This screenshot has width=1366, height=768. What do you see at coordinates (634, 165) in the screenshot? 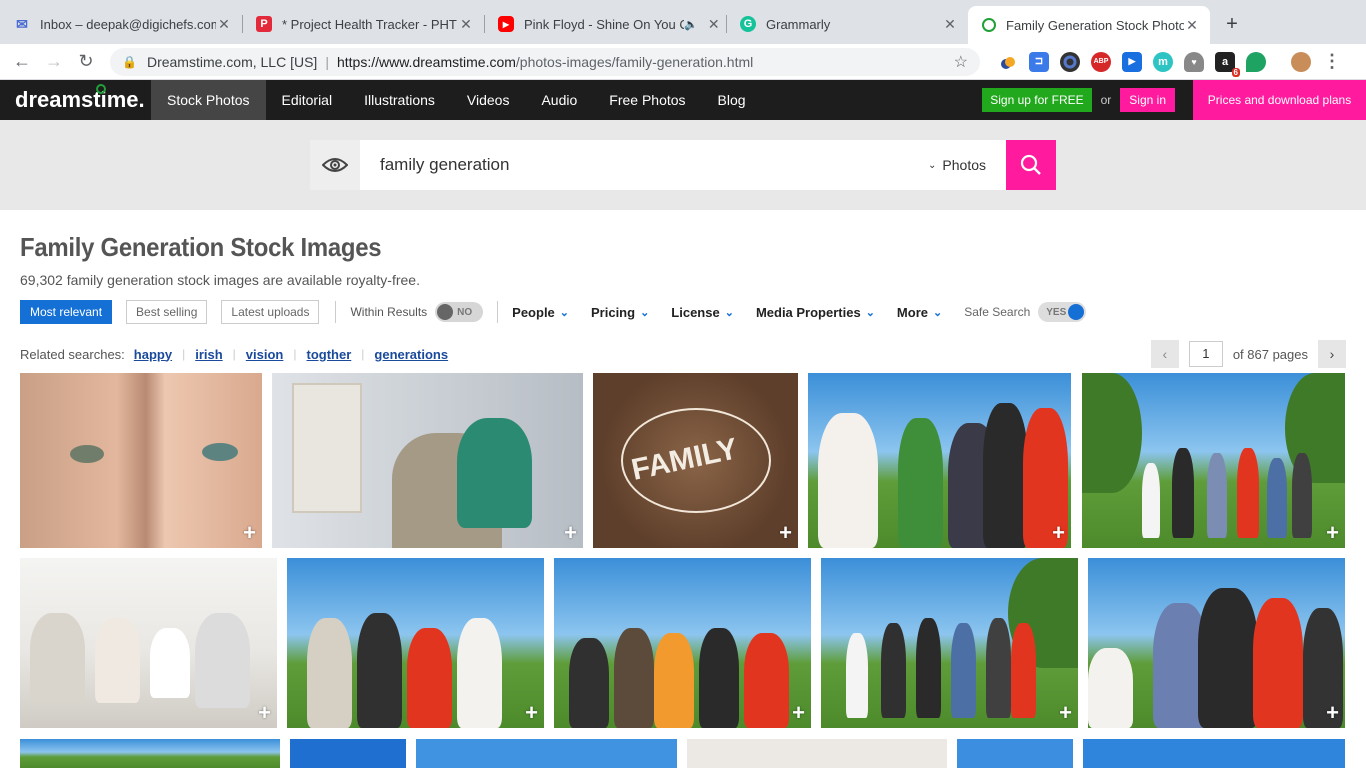
I see `search-input` at bounding box center [634, 165].